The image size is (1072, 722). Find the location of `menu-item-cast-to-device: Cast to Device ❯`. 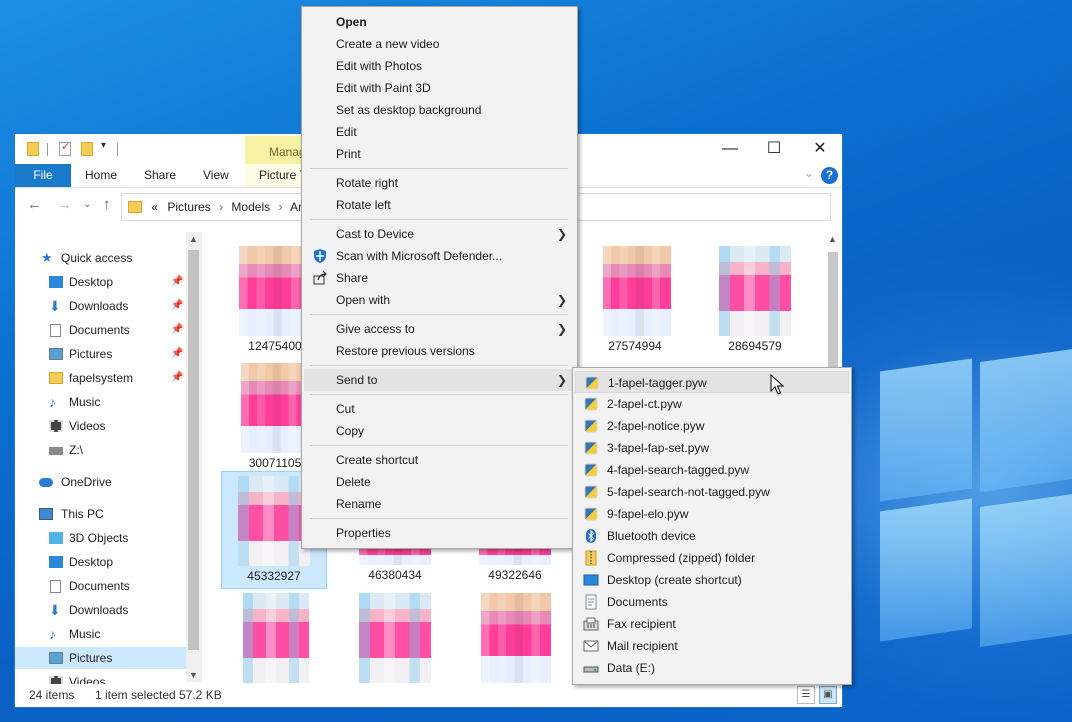

menu-item-cast-to-device: Cast to Device ❯ is located at coordinates (439, 234).